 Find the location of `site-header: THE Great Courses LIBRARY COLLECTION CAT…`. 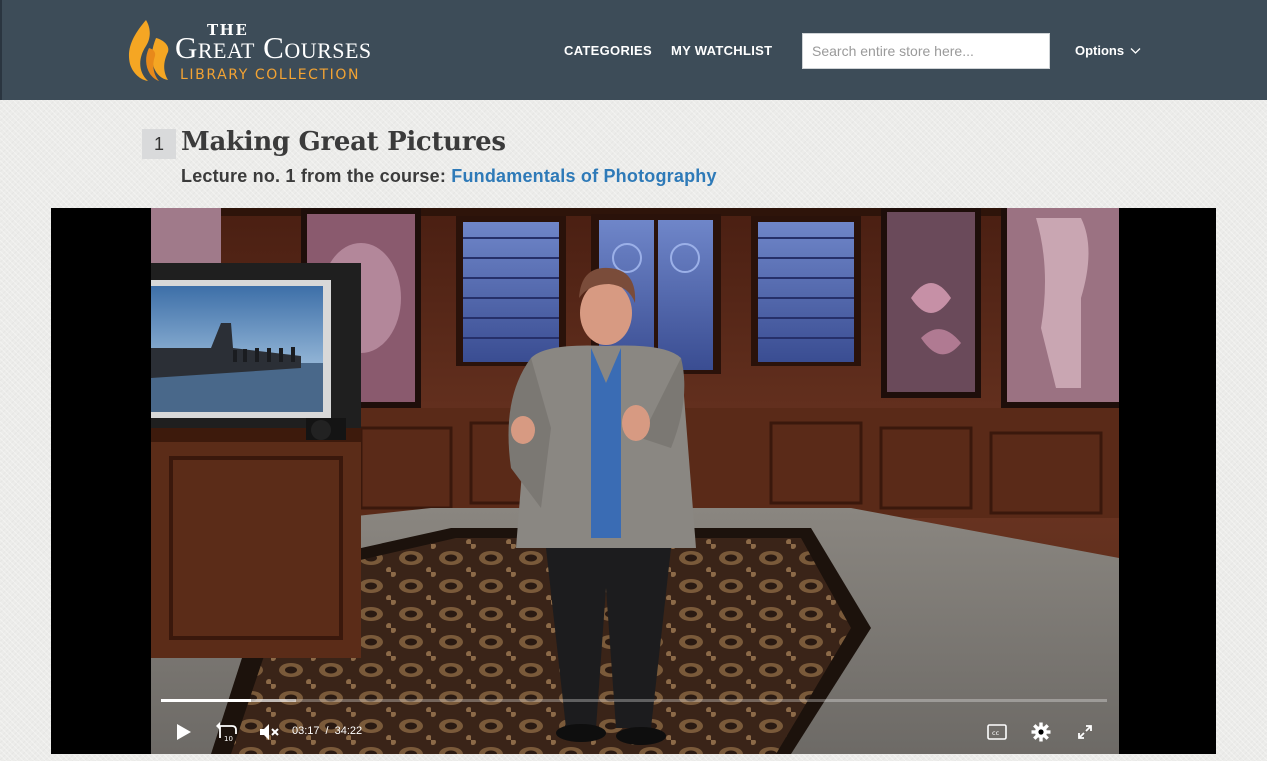

site-header: THE Great Courses LIBRARY COLLECTION CAT… is located at coordinates (633, 50).